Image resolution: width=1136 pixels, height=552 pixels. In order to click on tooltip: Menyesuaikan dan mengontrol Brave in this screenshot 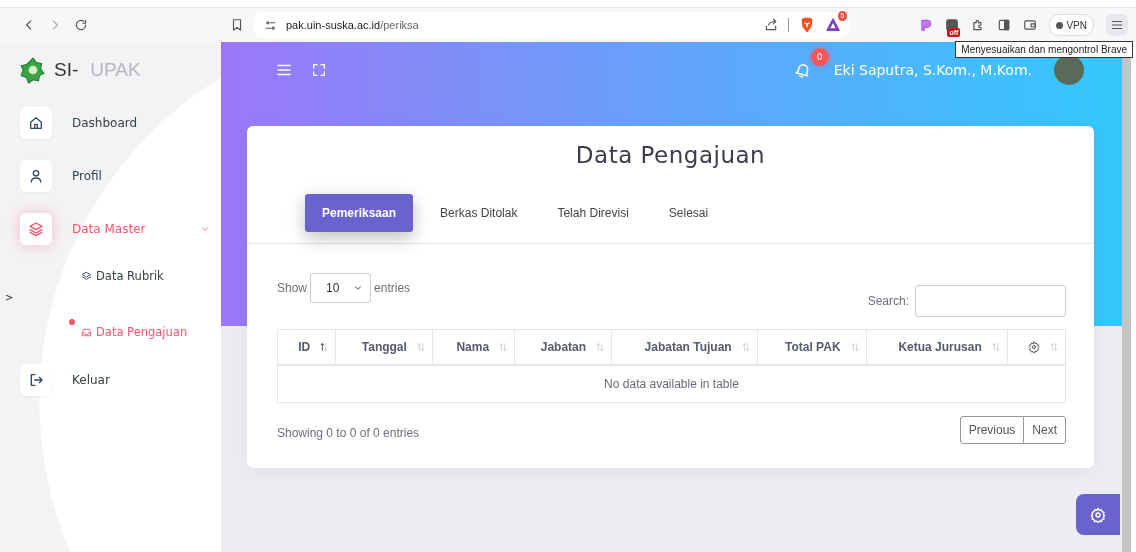, I will do `click(1044, 49)`.